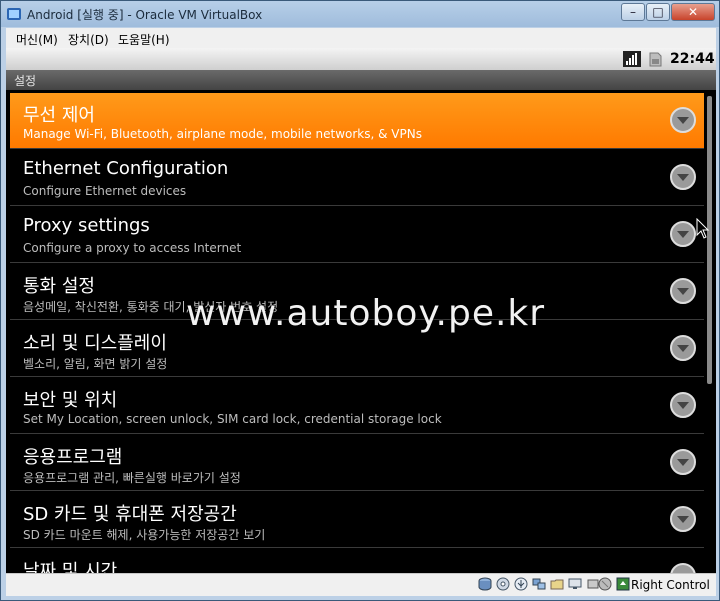 Image resolution: width=720 pixels, height=601 pixels. Describe the element at coordinates (361, 59) in the screenshot. I see `android-status-bar: 22:44` at that location.